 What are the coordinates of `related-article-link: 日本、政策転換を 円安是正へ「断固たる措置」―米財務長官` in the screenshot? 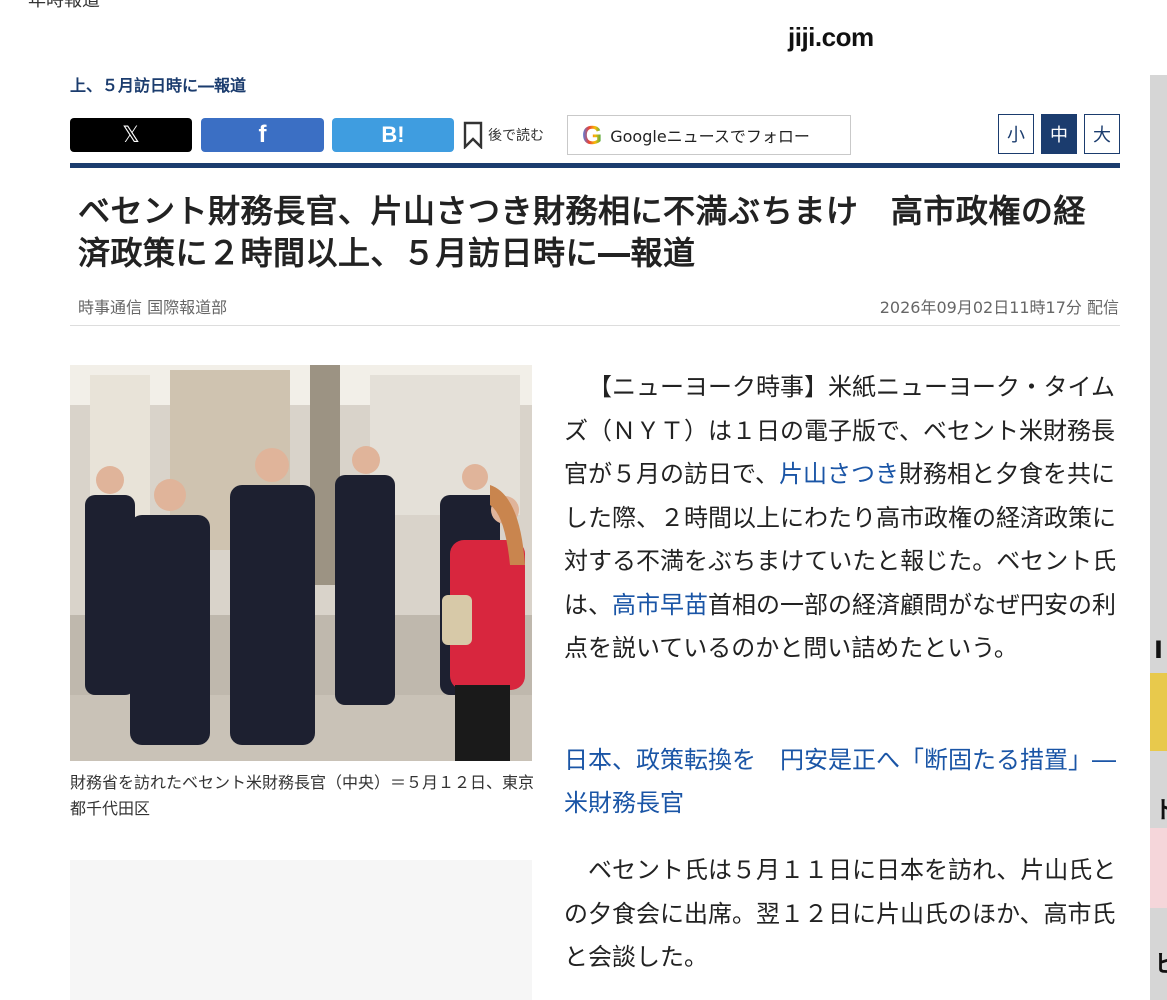 It's located at (841, 782).